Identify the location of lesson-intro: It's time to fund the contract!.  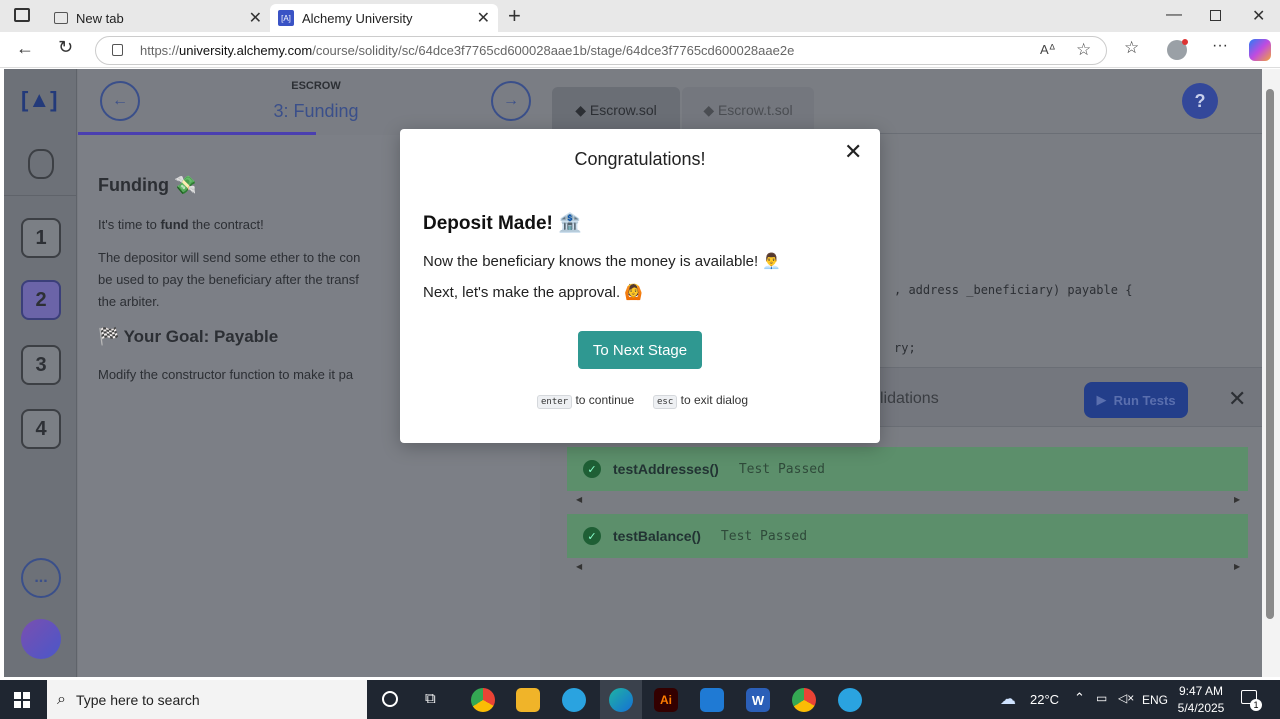
(181, 224).